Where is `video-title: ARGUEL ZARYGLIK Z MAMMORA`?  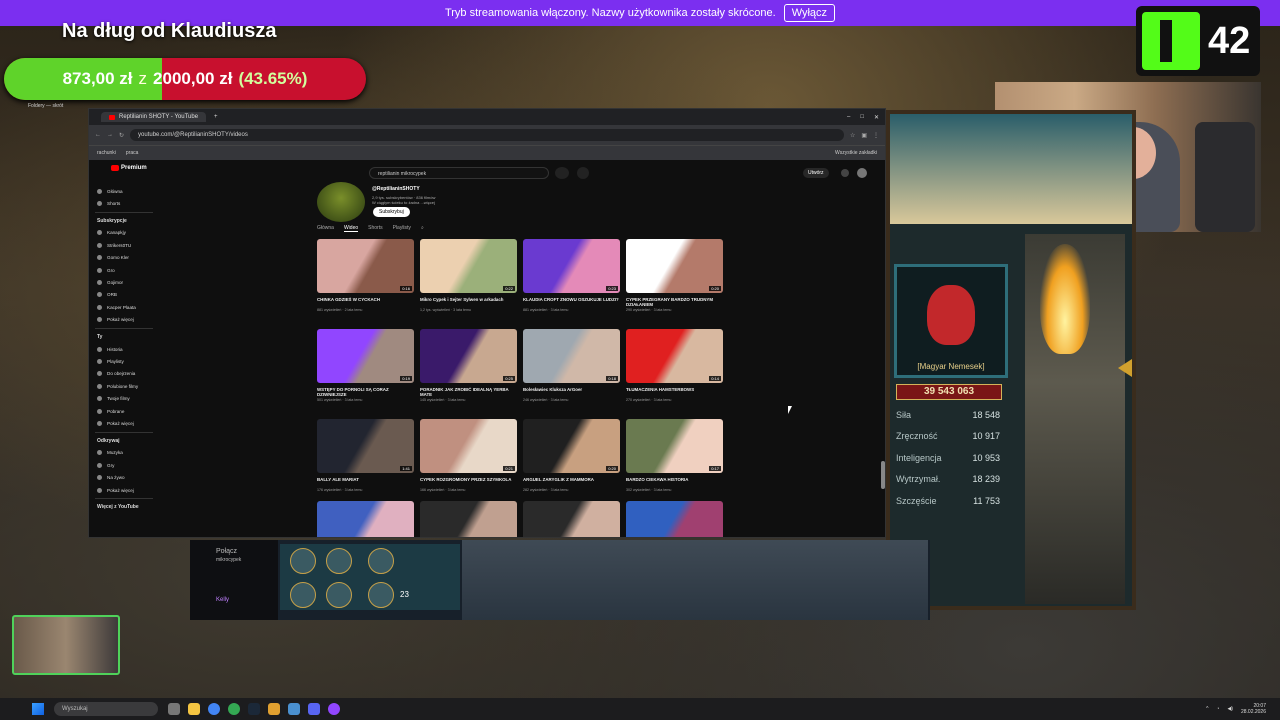 video-title: ARGUEL ZARYGLIK Z MAMMORA is located at coordinates (571, 482).